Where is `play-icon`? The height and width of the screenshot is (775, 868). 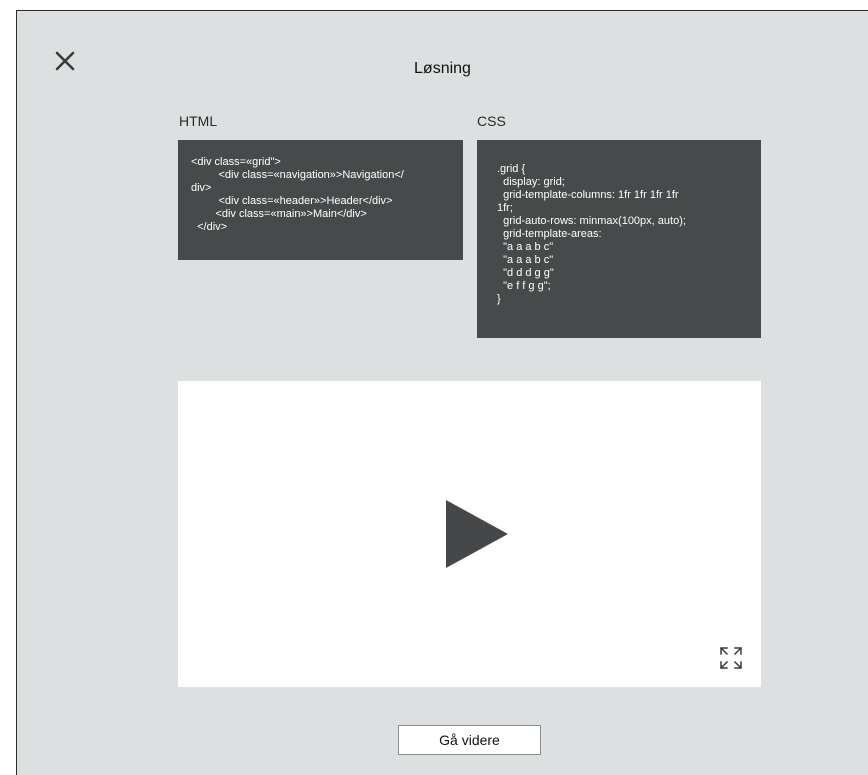
play-icon is located at coordinates (477, 534).